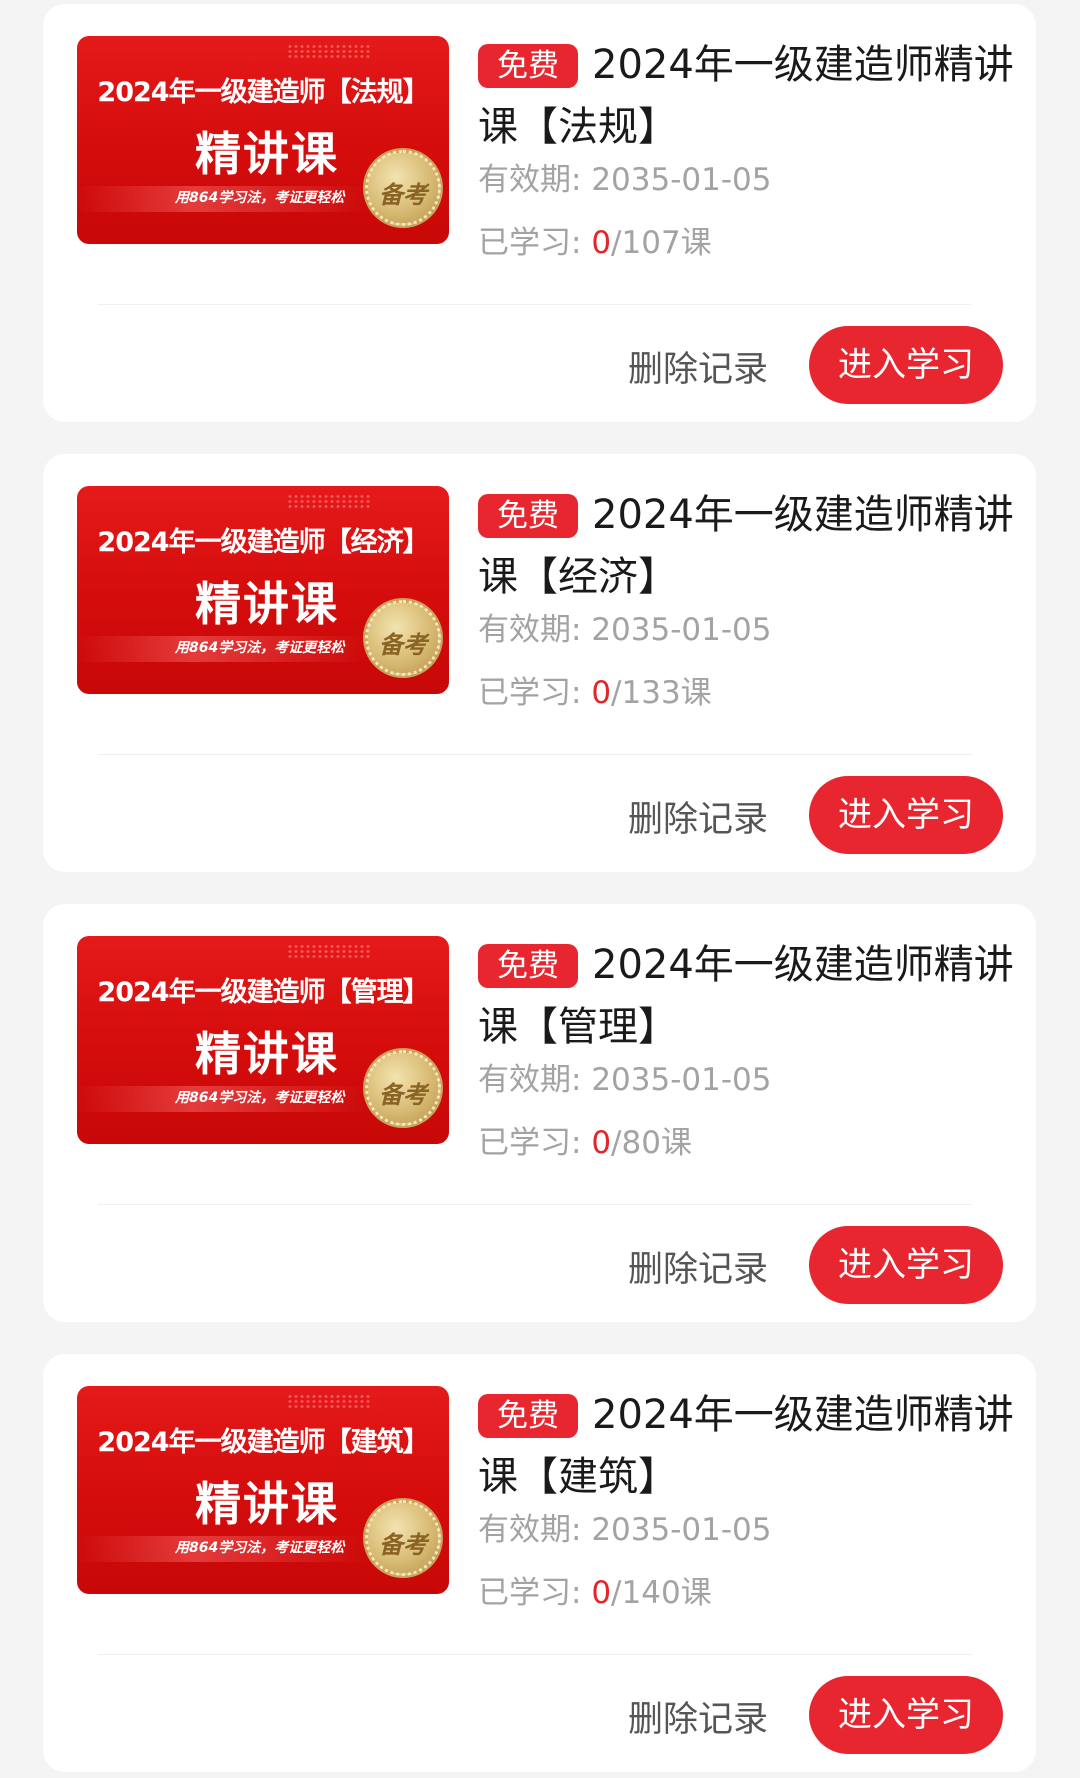 This screenshot has width=1080, height=1778. I want to click on progress-info: 已学习: 0/107课, so click(595, 239).